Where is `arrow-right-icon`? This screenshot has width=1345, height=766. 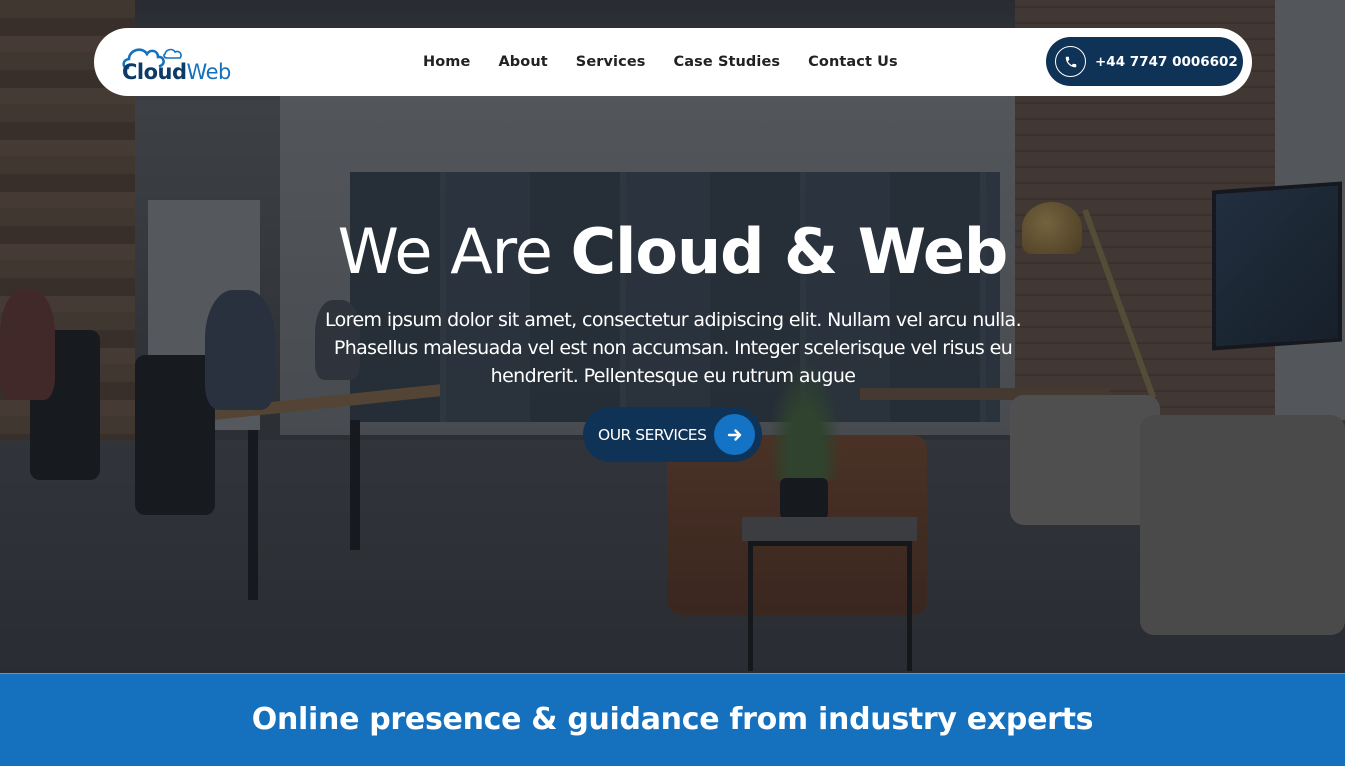 arrow-right-icon is located at coordinates (734, 434).